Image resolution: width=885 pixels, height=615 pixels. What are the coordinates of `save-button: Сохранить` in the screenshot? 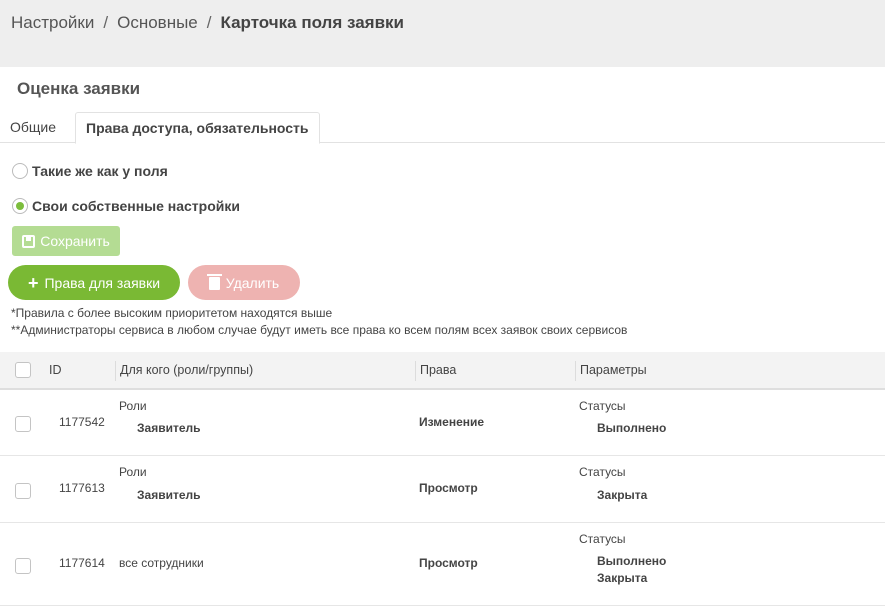 It's located at (66, 241).